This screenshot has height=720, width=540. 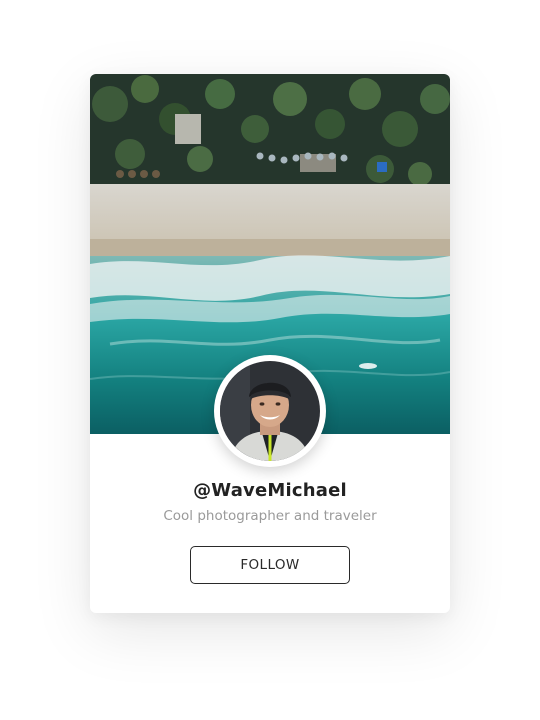 I want to click on follow-button: FOLLOW, so click(x=270, y=565).